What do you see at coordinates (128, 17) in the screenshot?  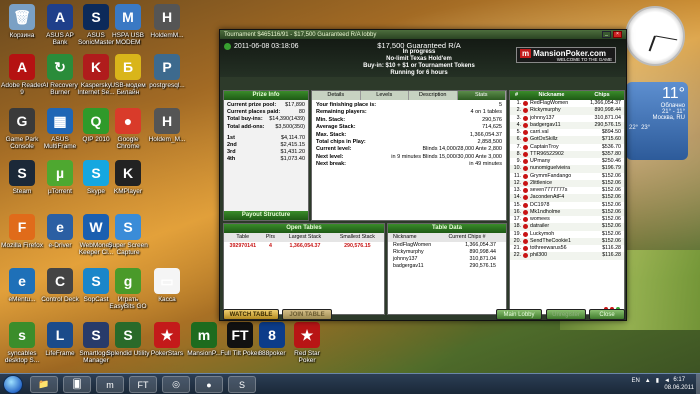 I see `app-icon: M` at bounding box center [128, 17].